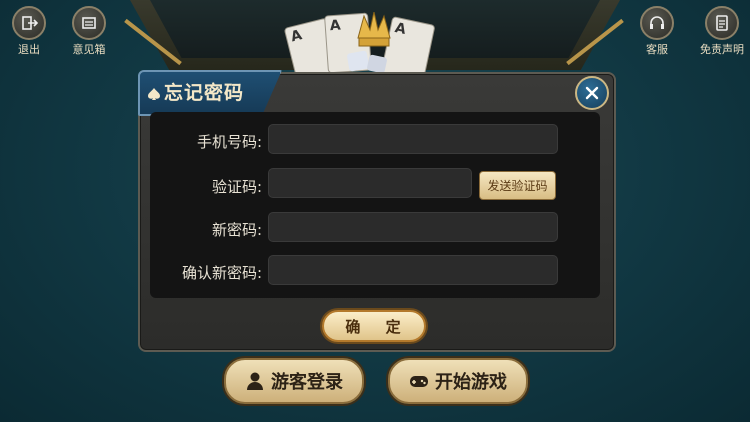 This screenshot has height=422, width=750. I want to click on exit-button: 退出, so click(29, 31).